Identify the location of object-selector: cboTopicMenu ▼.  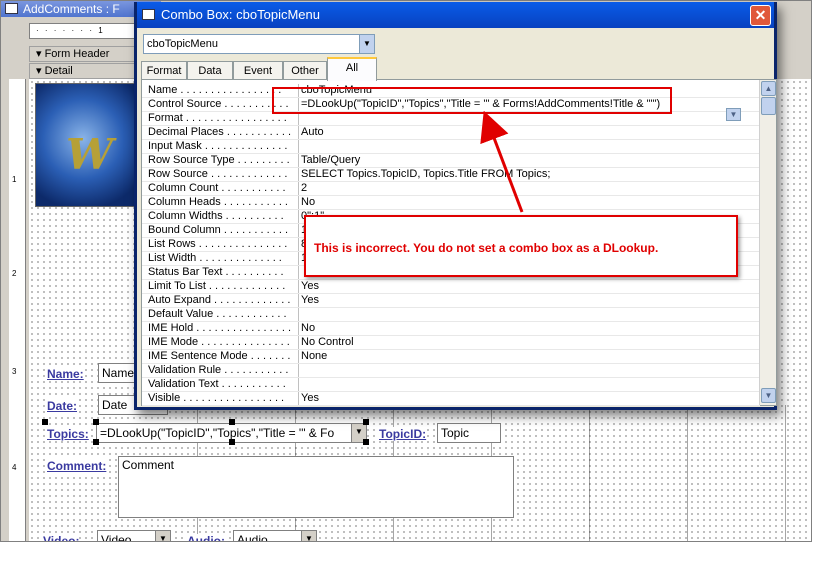
(259, 44).